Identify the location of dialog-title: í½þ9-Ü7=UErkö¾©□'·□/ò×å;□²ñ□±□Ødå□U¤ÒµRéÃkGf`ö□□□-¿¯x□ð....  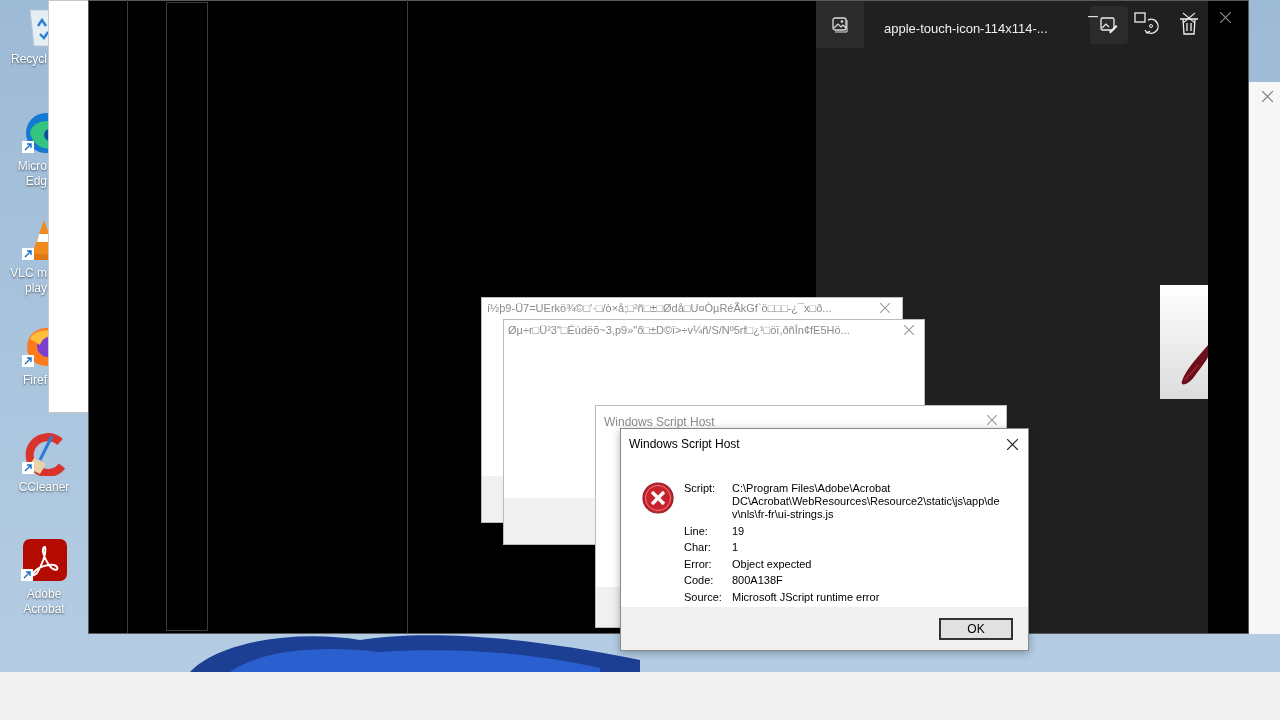
(659, 308).